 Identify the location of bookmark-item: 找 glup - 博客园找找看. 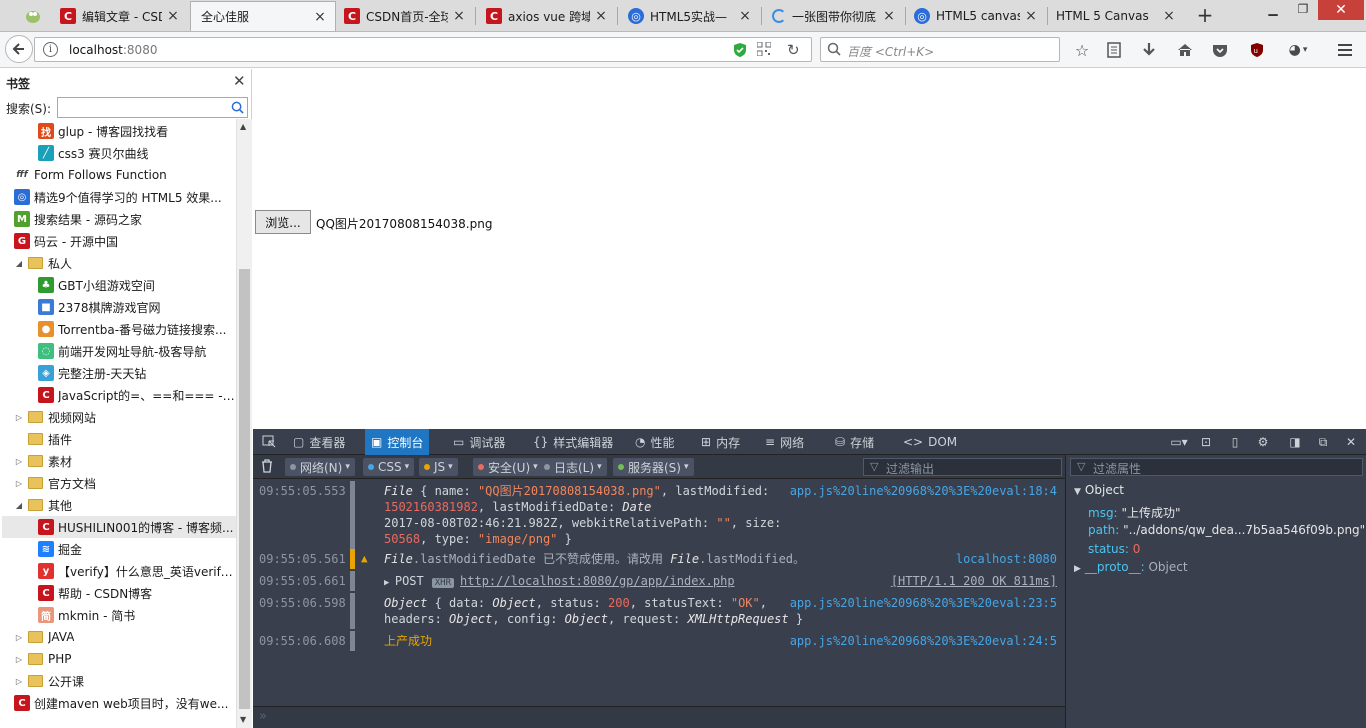
(137, 131).